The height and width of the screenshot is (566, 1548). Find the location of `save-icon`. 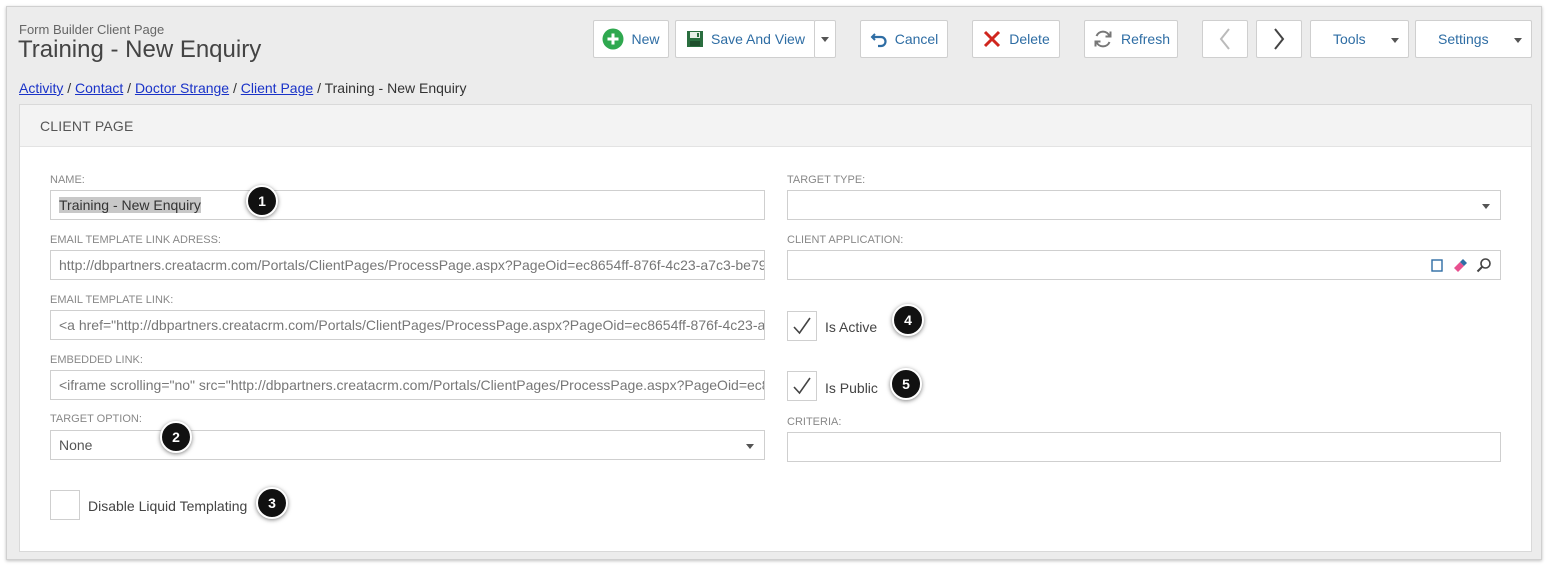

save-icon is located at coordinates (695, 39).